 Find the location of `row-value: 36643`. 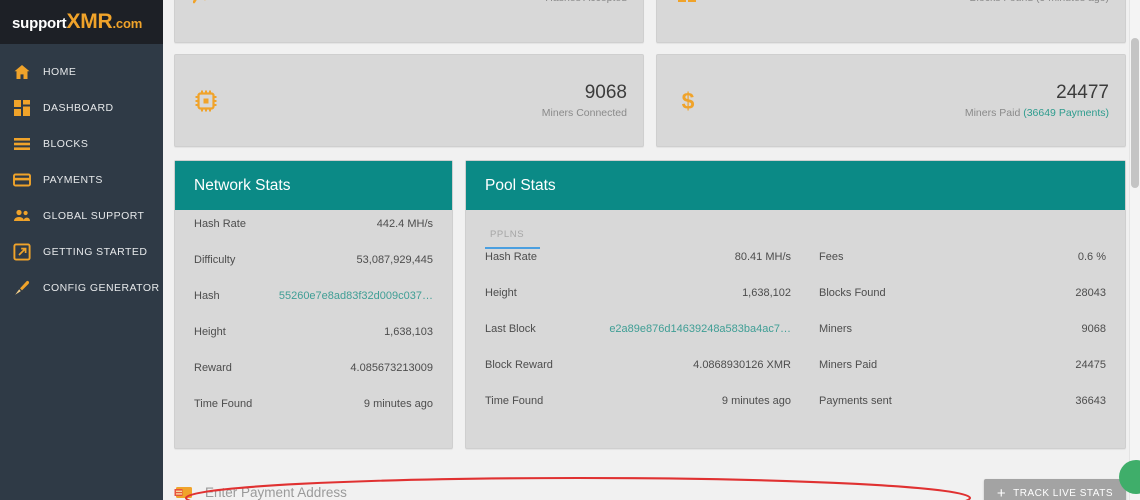

row-value: 36643 is located at coordinates (1090, 401).